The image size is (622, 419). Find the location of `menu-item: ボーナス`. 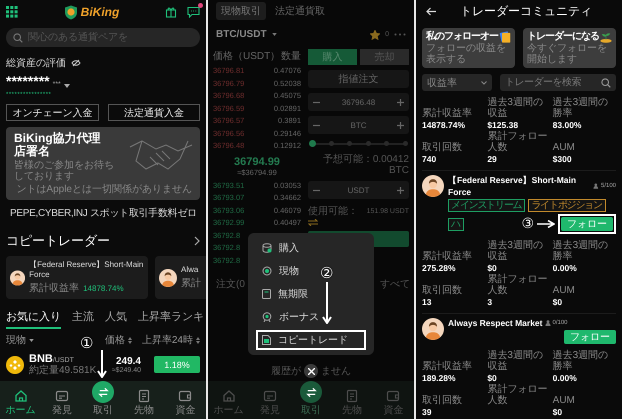

menu-item: ボーナス is located at coordinates (311, 317).